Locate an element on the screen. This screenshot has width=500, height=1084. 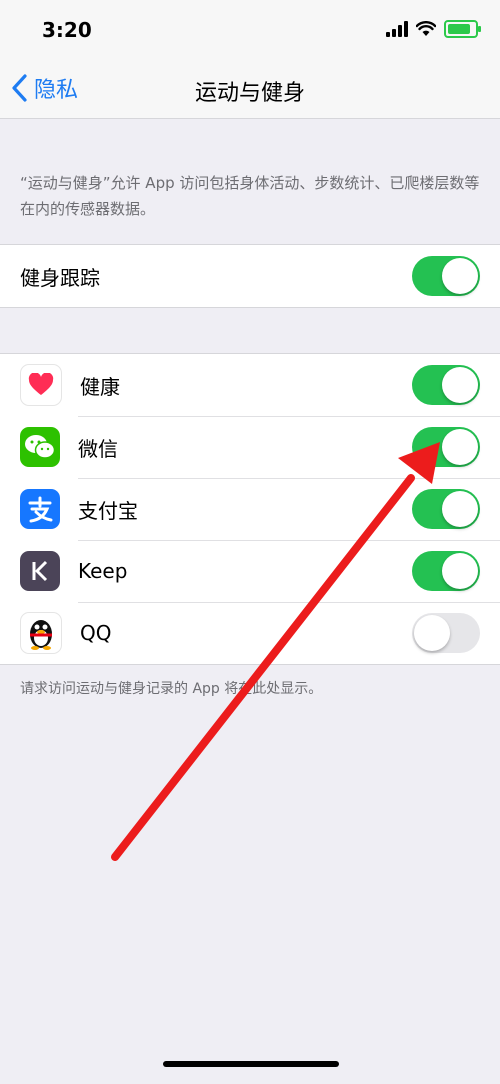
app-name: QQ is located at coordinates (96, 633).